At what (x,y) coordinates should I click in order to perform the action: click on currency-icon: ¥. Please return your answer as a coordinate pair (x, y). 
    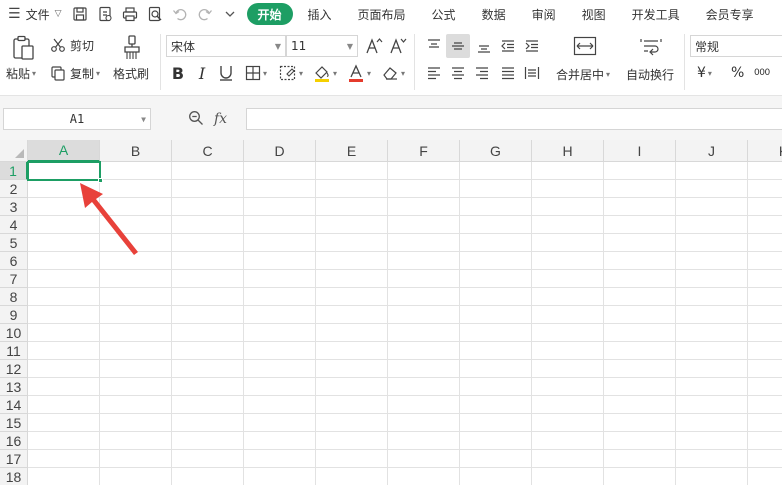
    Looking at the image, I should click on (701, 73).